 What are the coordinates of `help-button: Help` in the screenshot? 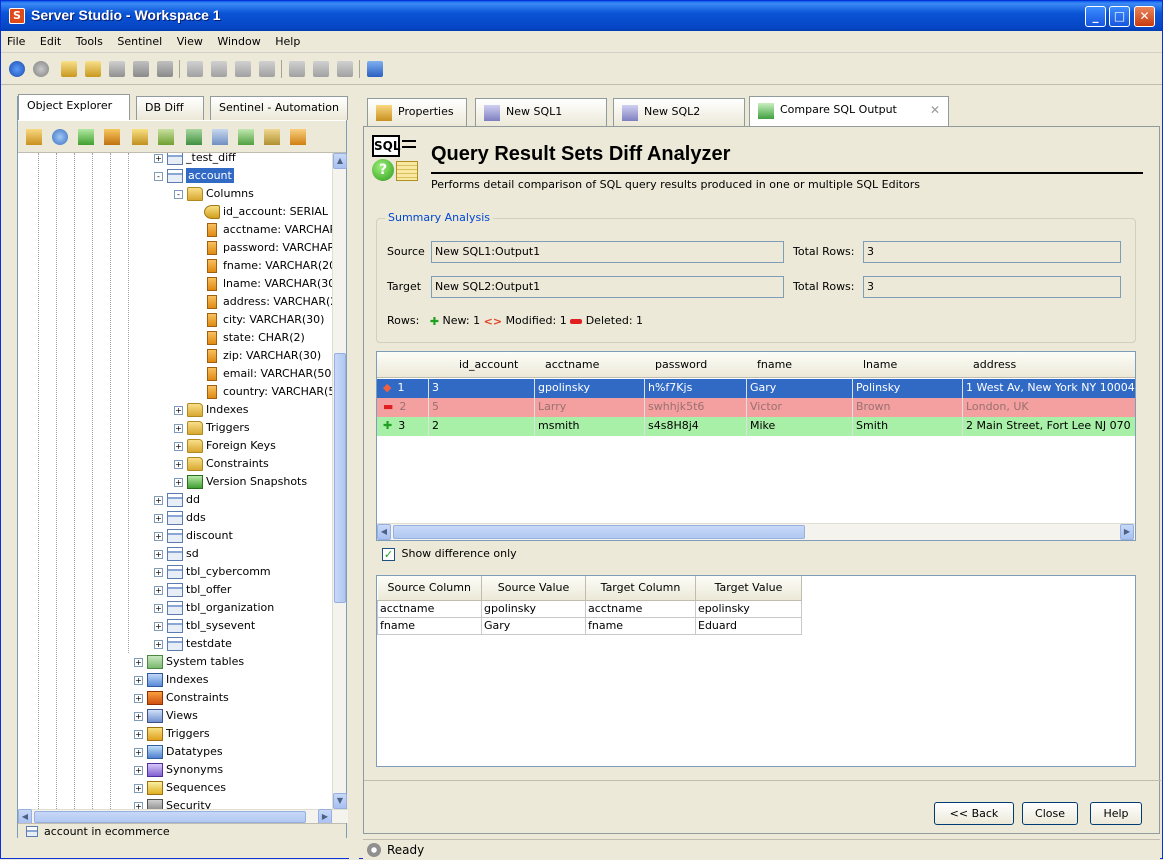 It's located at (1116, 813).